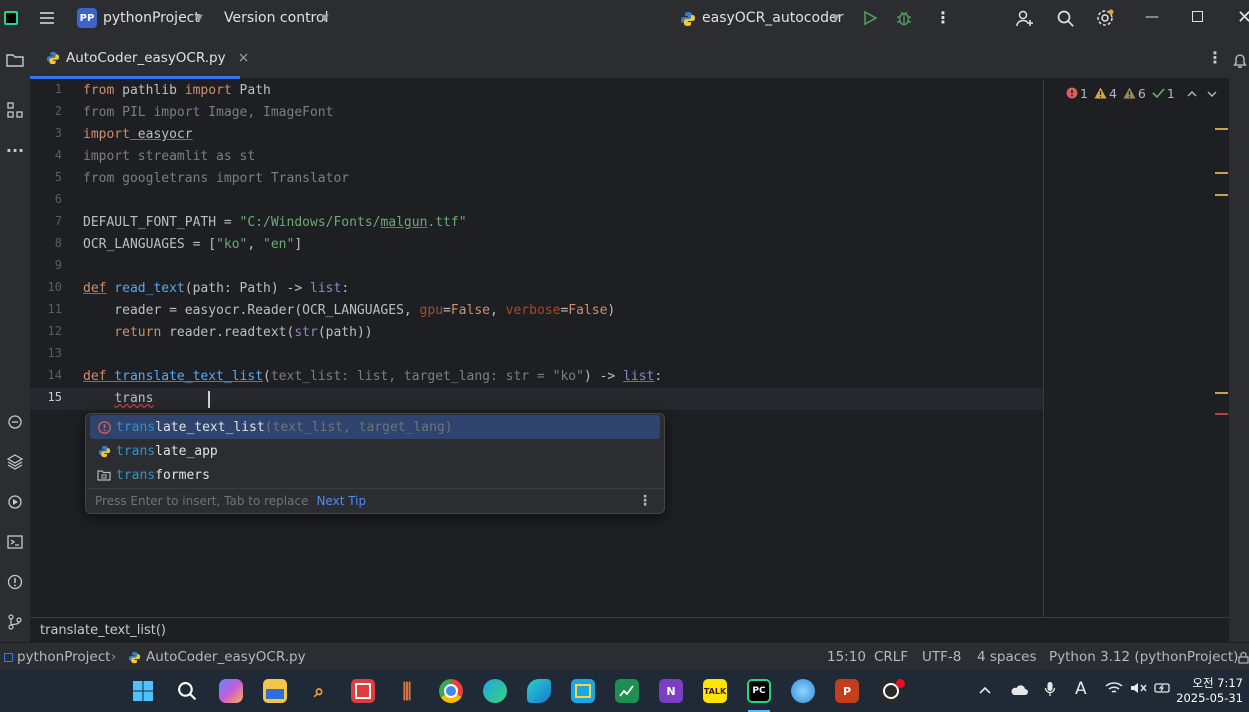 This screenshot has width=1249, height=712. What do you see at coordinates (1209, 691) in the screenshot?
I see `system-clock: 오전 7:17 2025-05-31` at bounding box center [1209, 691].